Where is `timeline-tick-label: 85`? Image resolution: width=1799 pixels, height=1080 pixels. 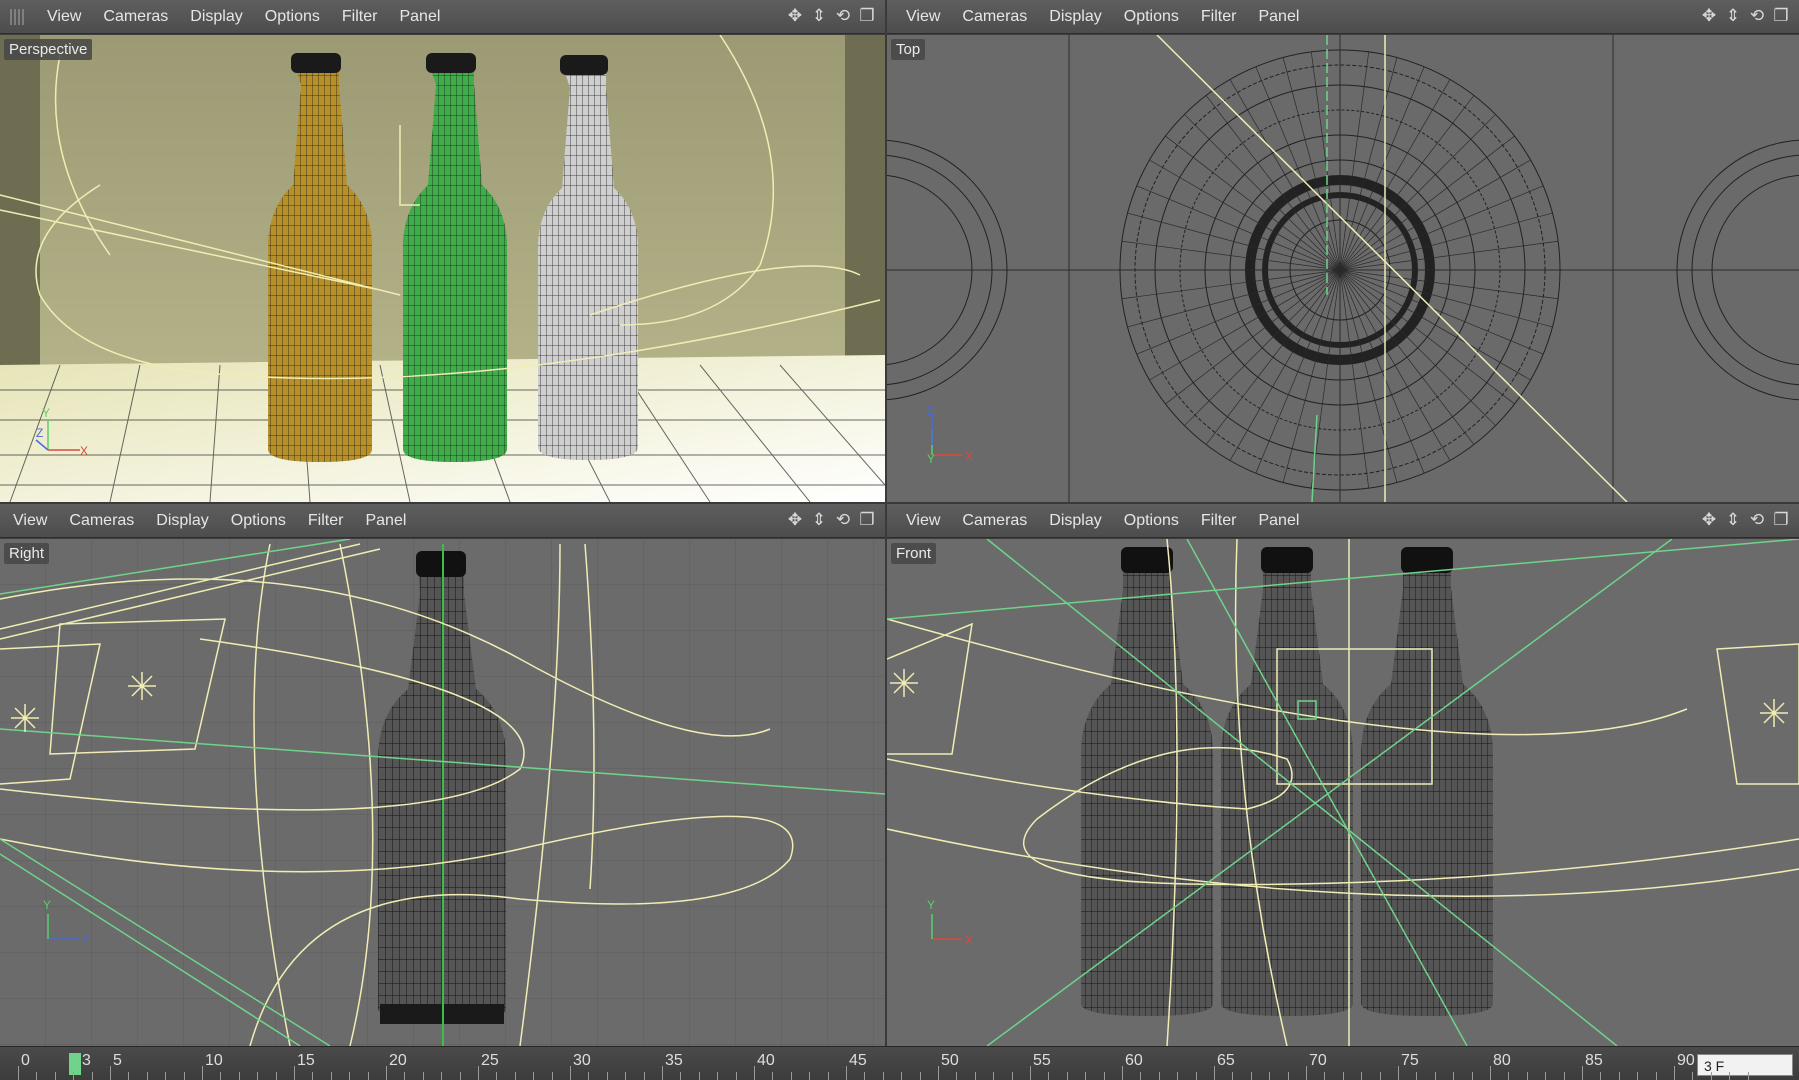 timeline-tick-label: 85 is located at coordinates (1594, 1060).